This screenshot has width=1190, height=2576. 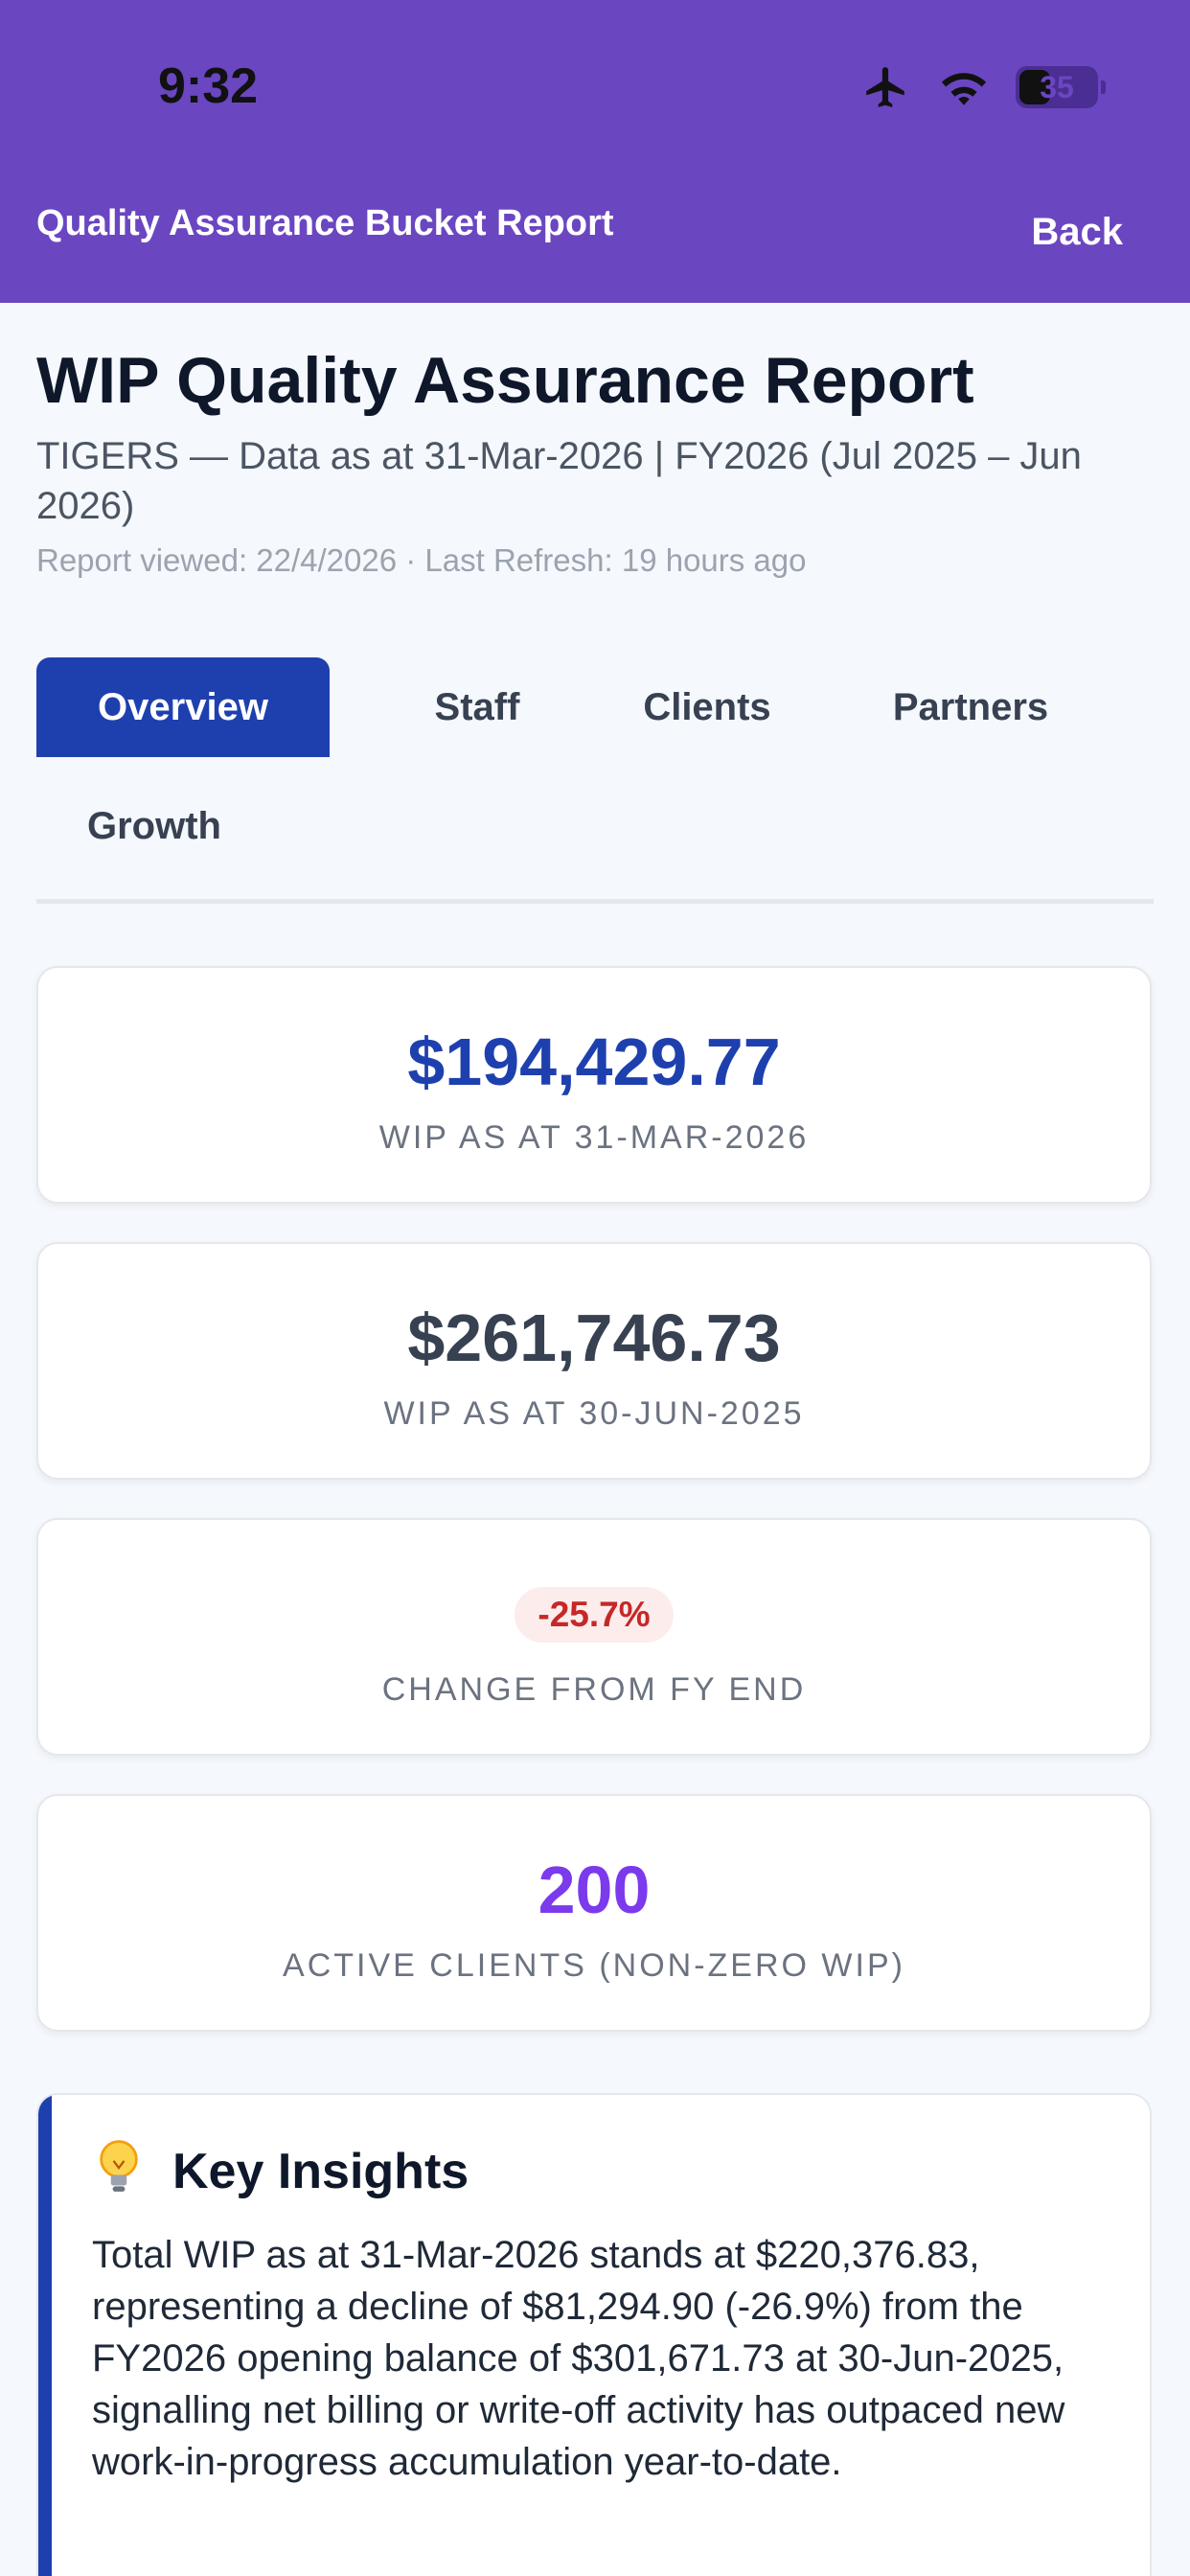 I want to click on change-badge: -25.7%, so click(x=594, y=1615).